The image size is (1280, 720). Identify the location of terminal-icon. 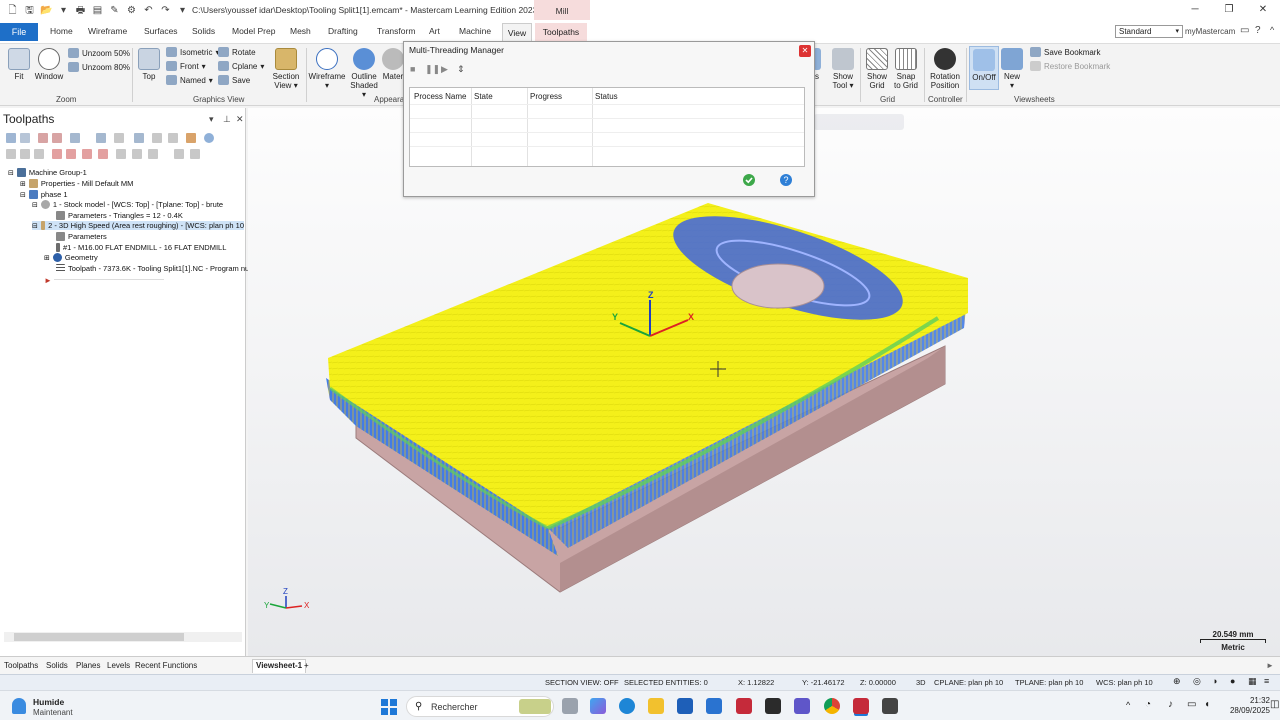
(890, 706).